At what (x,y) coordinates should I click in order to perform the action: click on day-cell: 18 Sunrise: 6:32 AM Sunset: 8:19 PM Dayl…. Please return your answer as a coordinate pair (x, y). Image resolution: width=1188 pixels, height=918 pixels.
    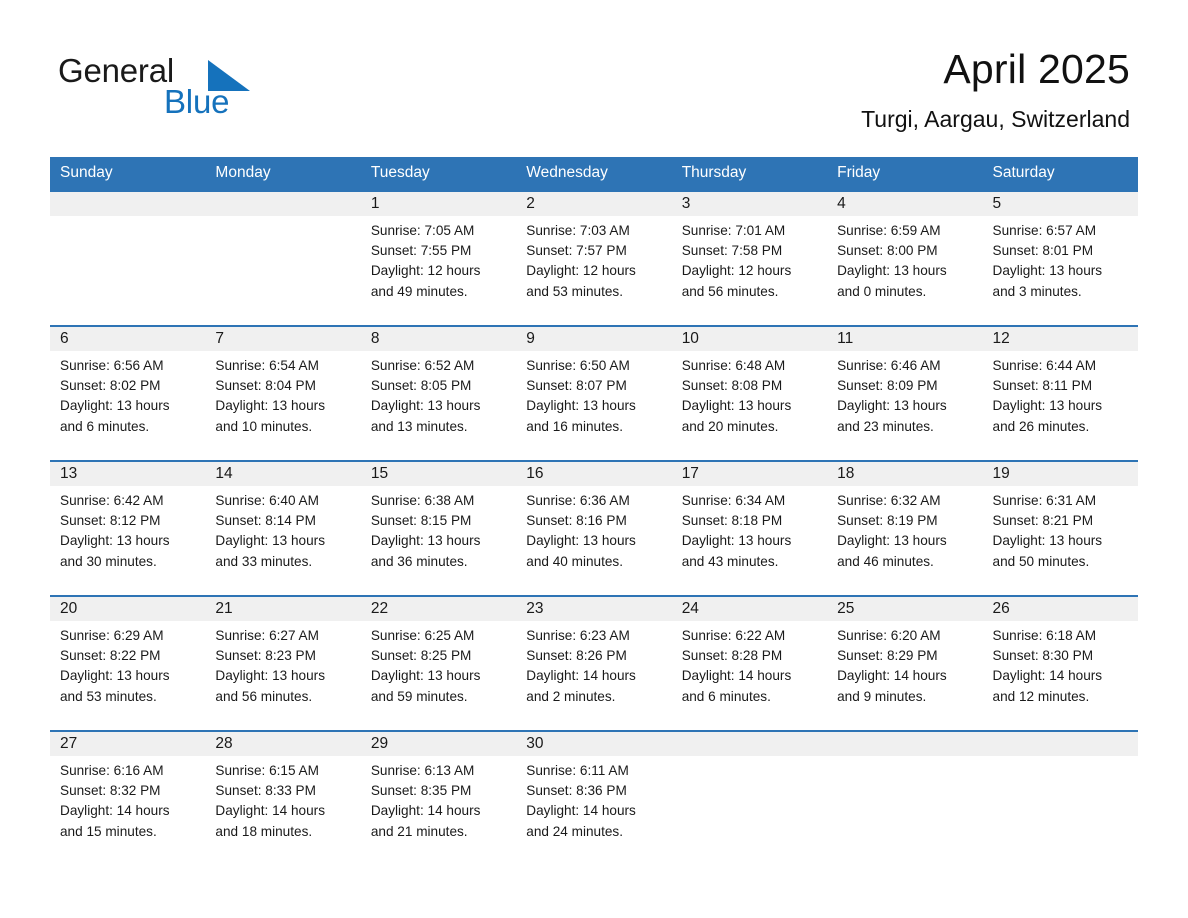
    Looking at the image, I should click on (905, 528).